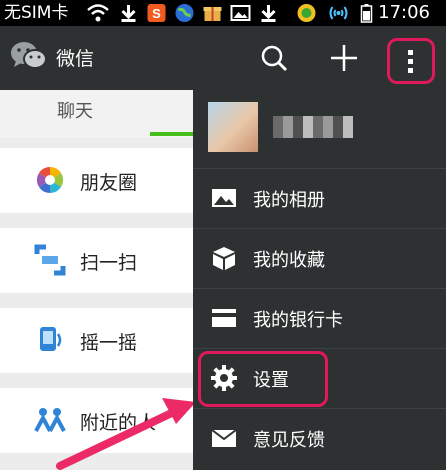 Image resolution: width=446 pixels, height=470 pixels. I want to click on menu-item-label: 我的相册, so click(289, 200).